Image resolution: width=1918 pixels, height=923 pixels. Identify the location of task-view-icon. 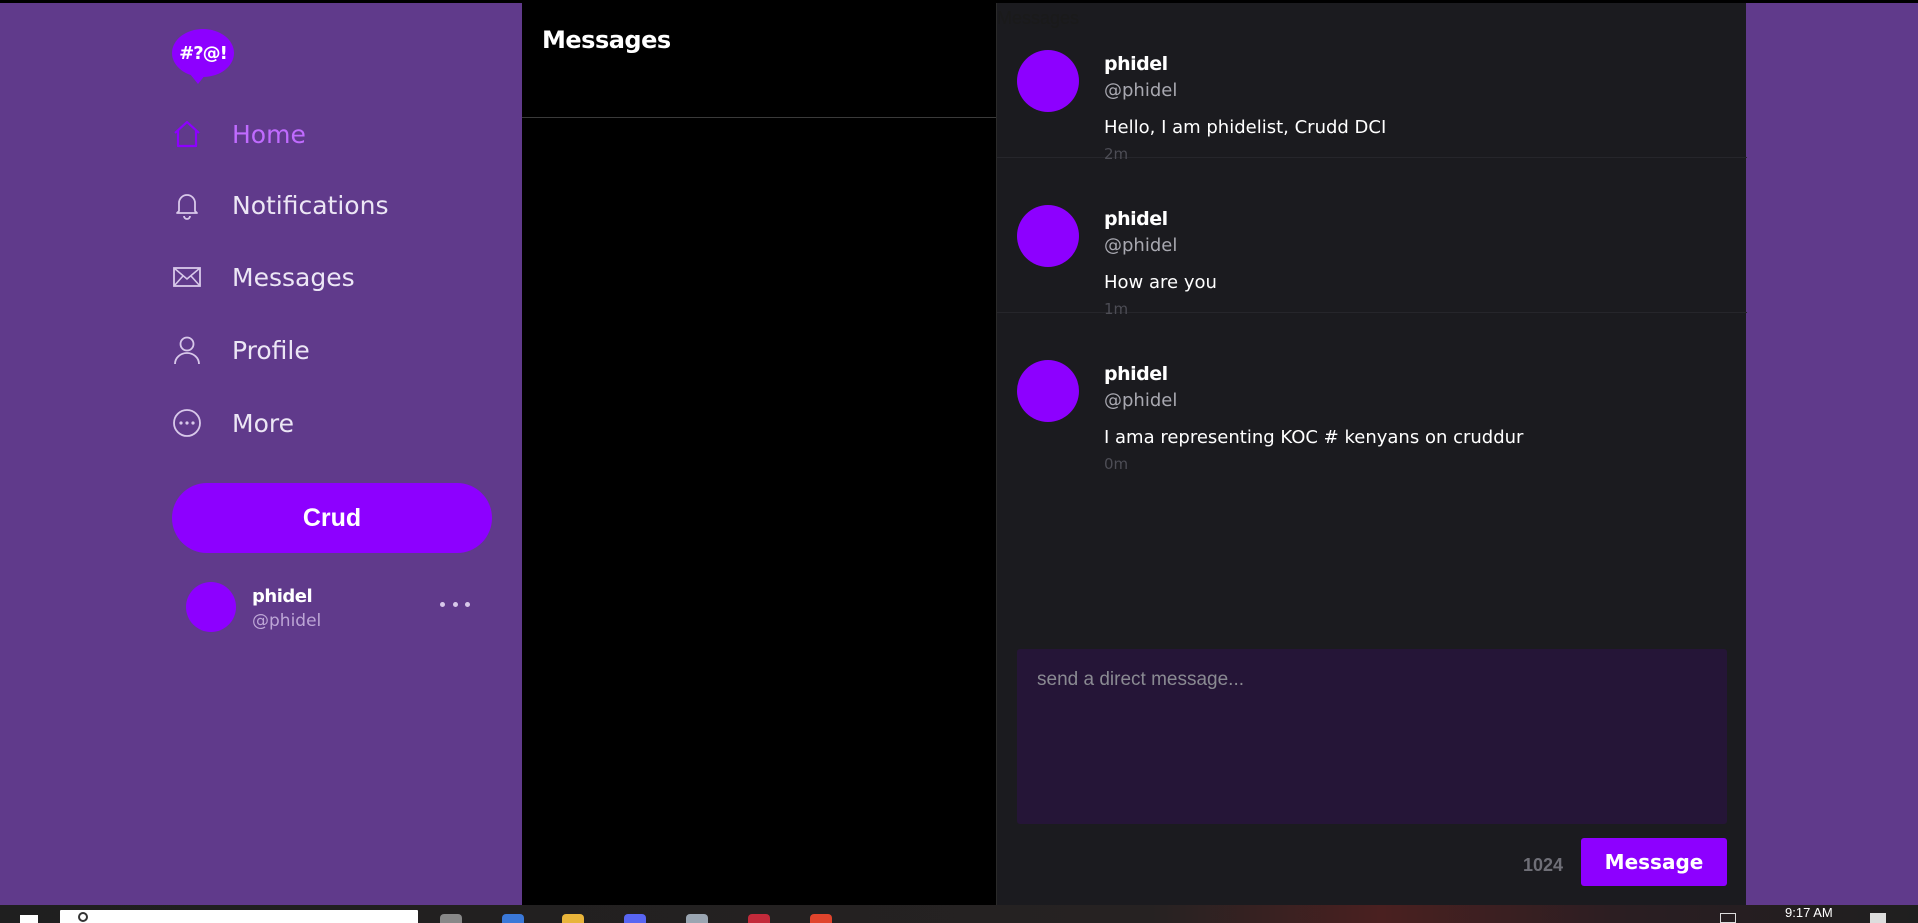
(451, 918).